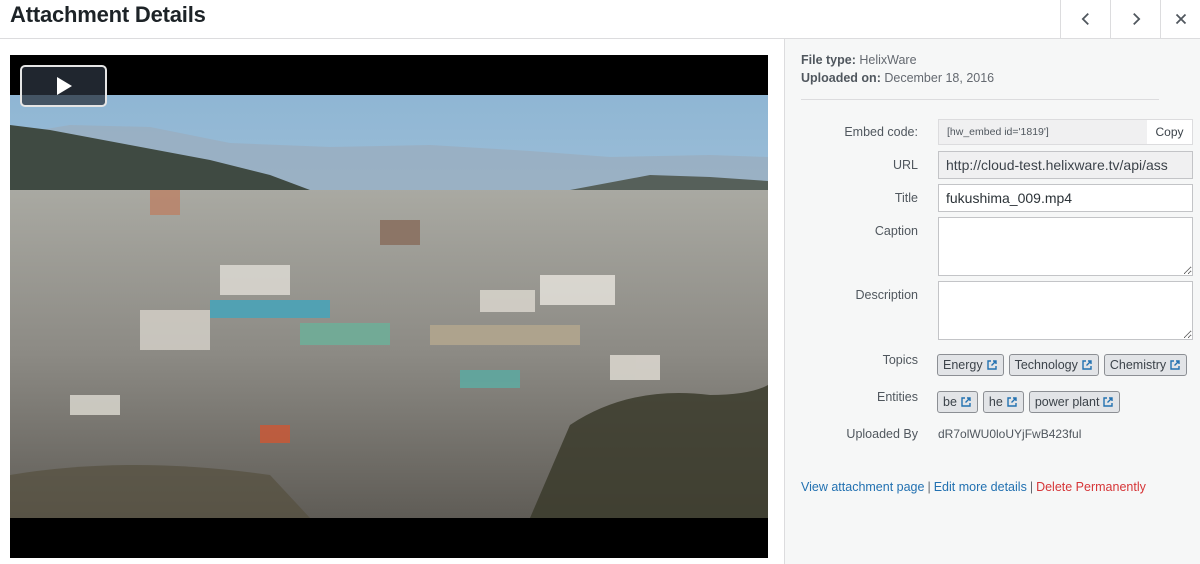 This screenshot has width=1200, height=564. I want to click on divider, so click(980, 99).